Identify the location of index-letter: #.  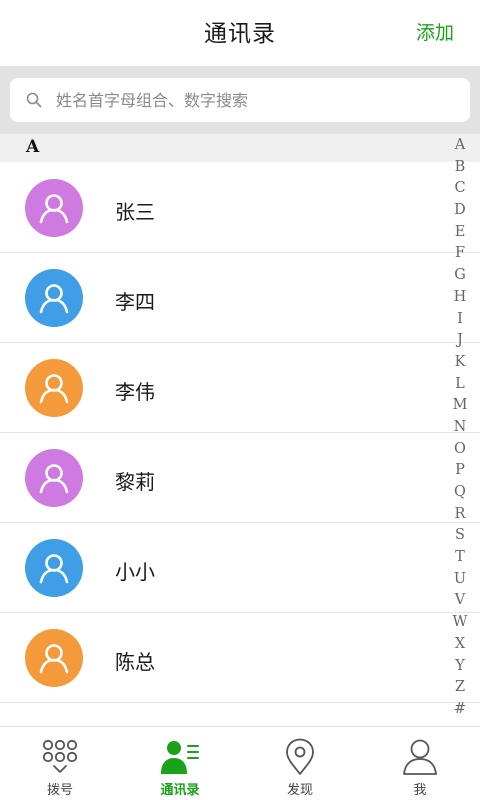
(460, 710).